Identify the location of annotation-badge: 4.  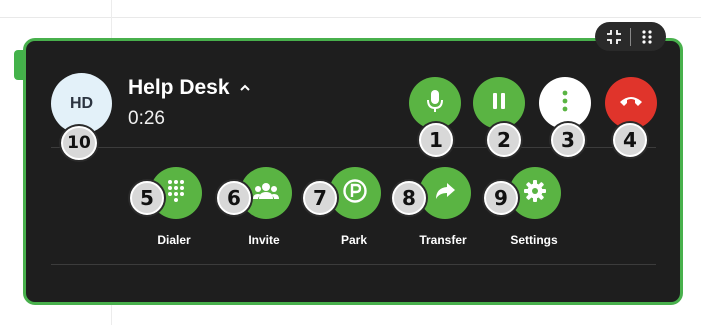
(630, 140).